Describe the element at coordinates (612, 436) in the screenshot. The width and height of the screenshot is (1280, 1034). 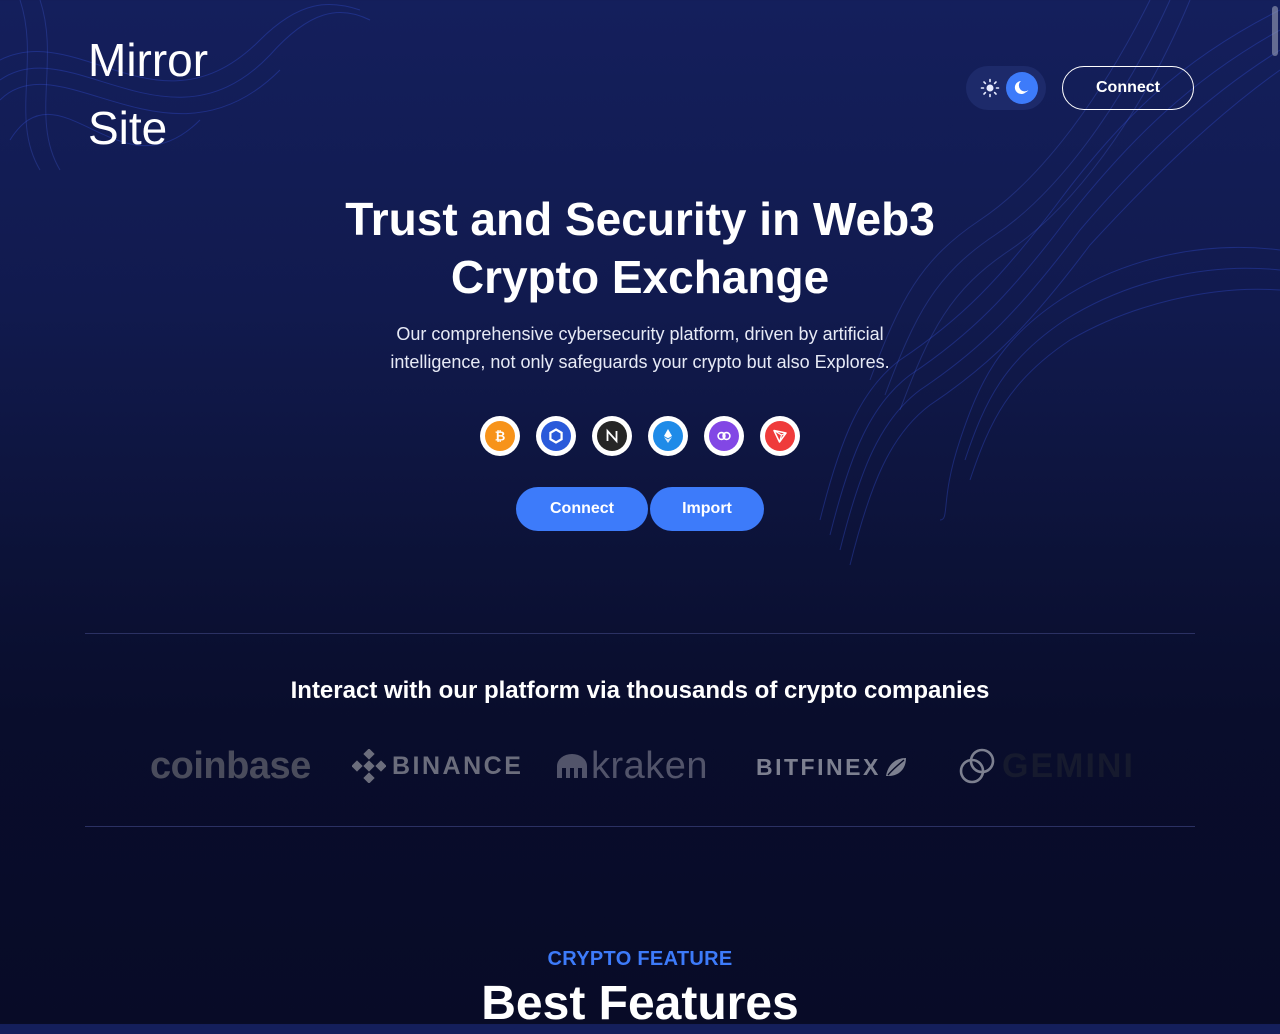
I see `near-icon` at that location.